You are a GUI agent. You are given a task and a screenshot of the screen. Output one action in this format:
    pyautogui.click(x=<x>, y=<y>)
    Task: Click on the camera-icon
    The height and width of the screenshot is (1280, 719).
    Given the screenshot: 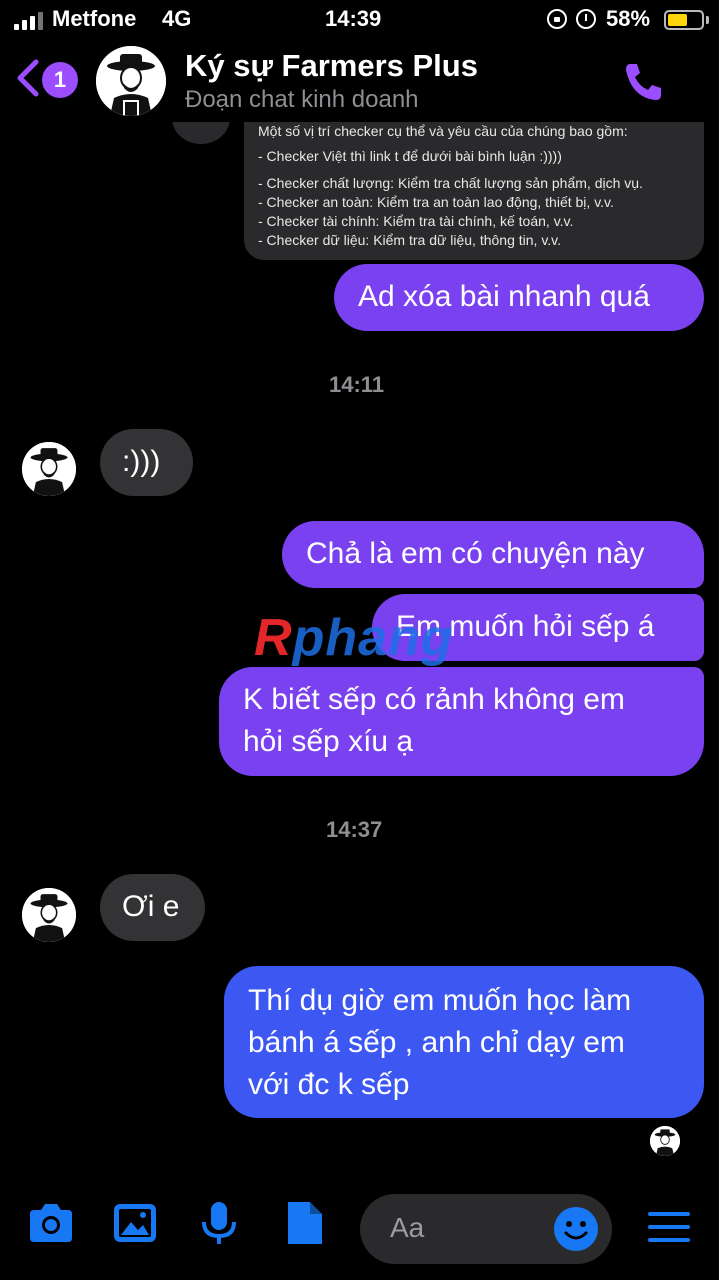 What is the action you would take?
    pyautogui.click(x=51, y=1223)
    